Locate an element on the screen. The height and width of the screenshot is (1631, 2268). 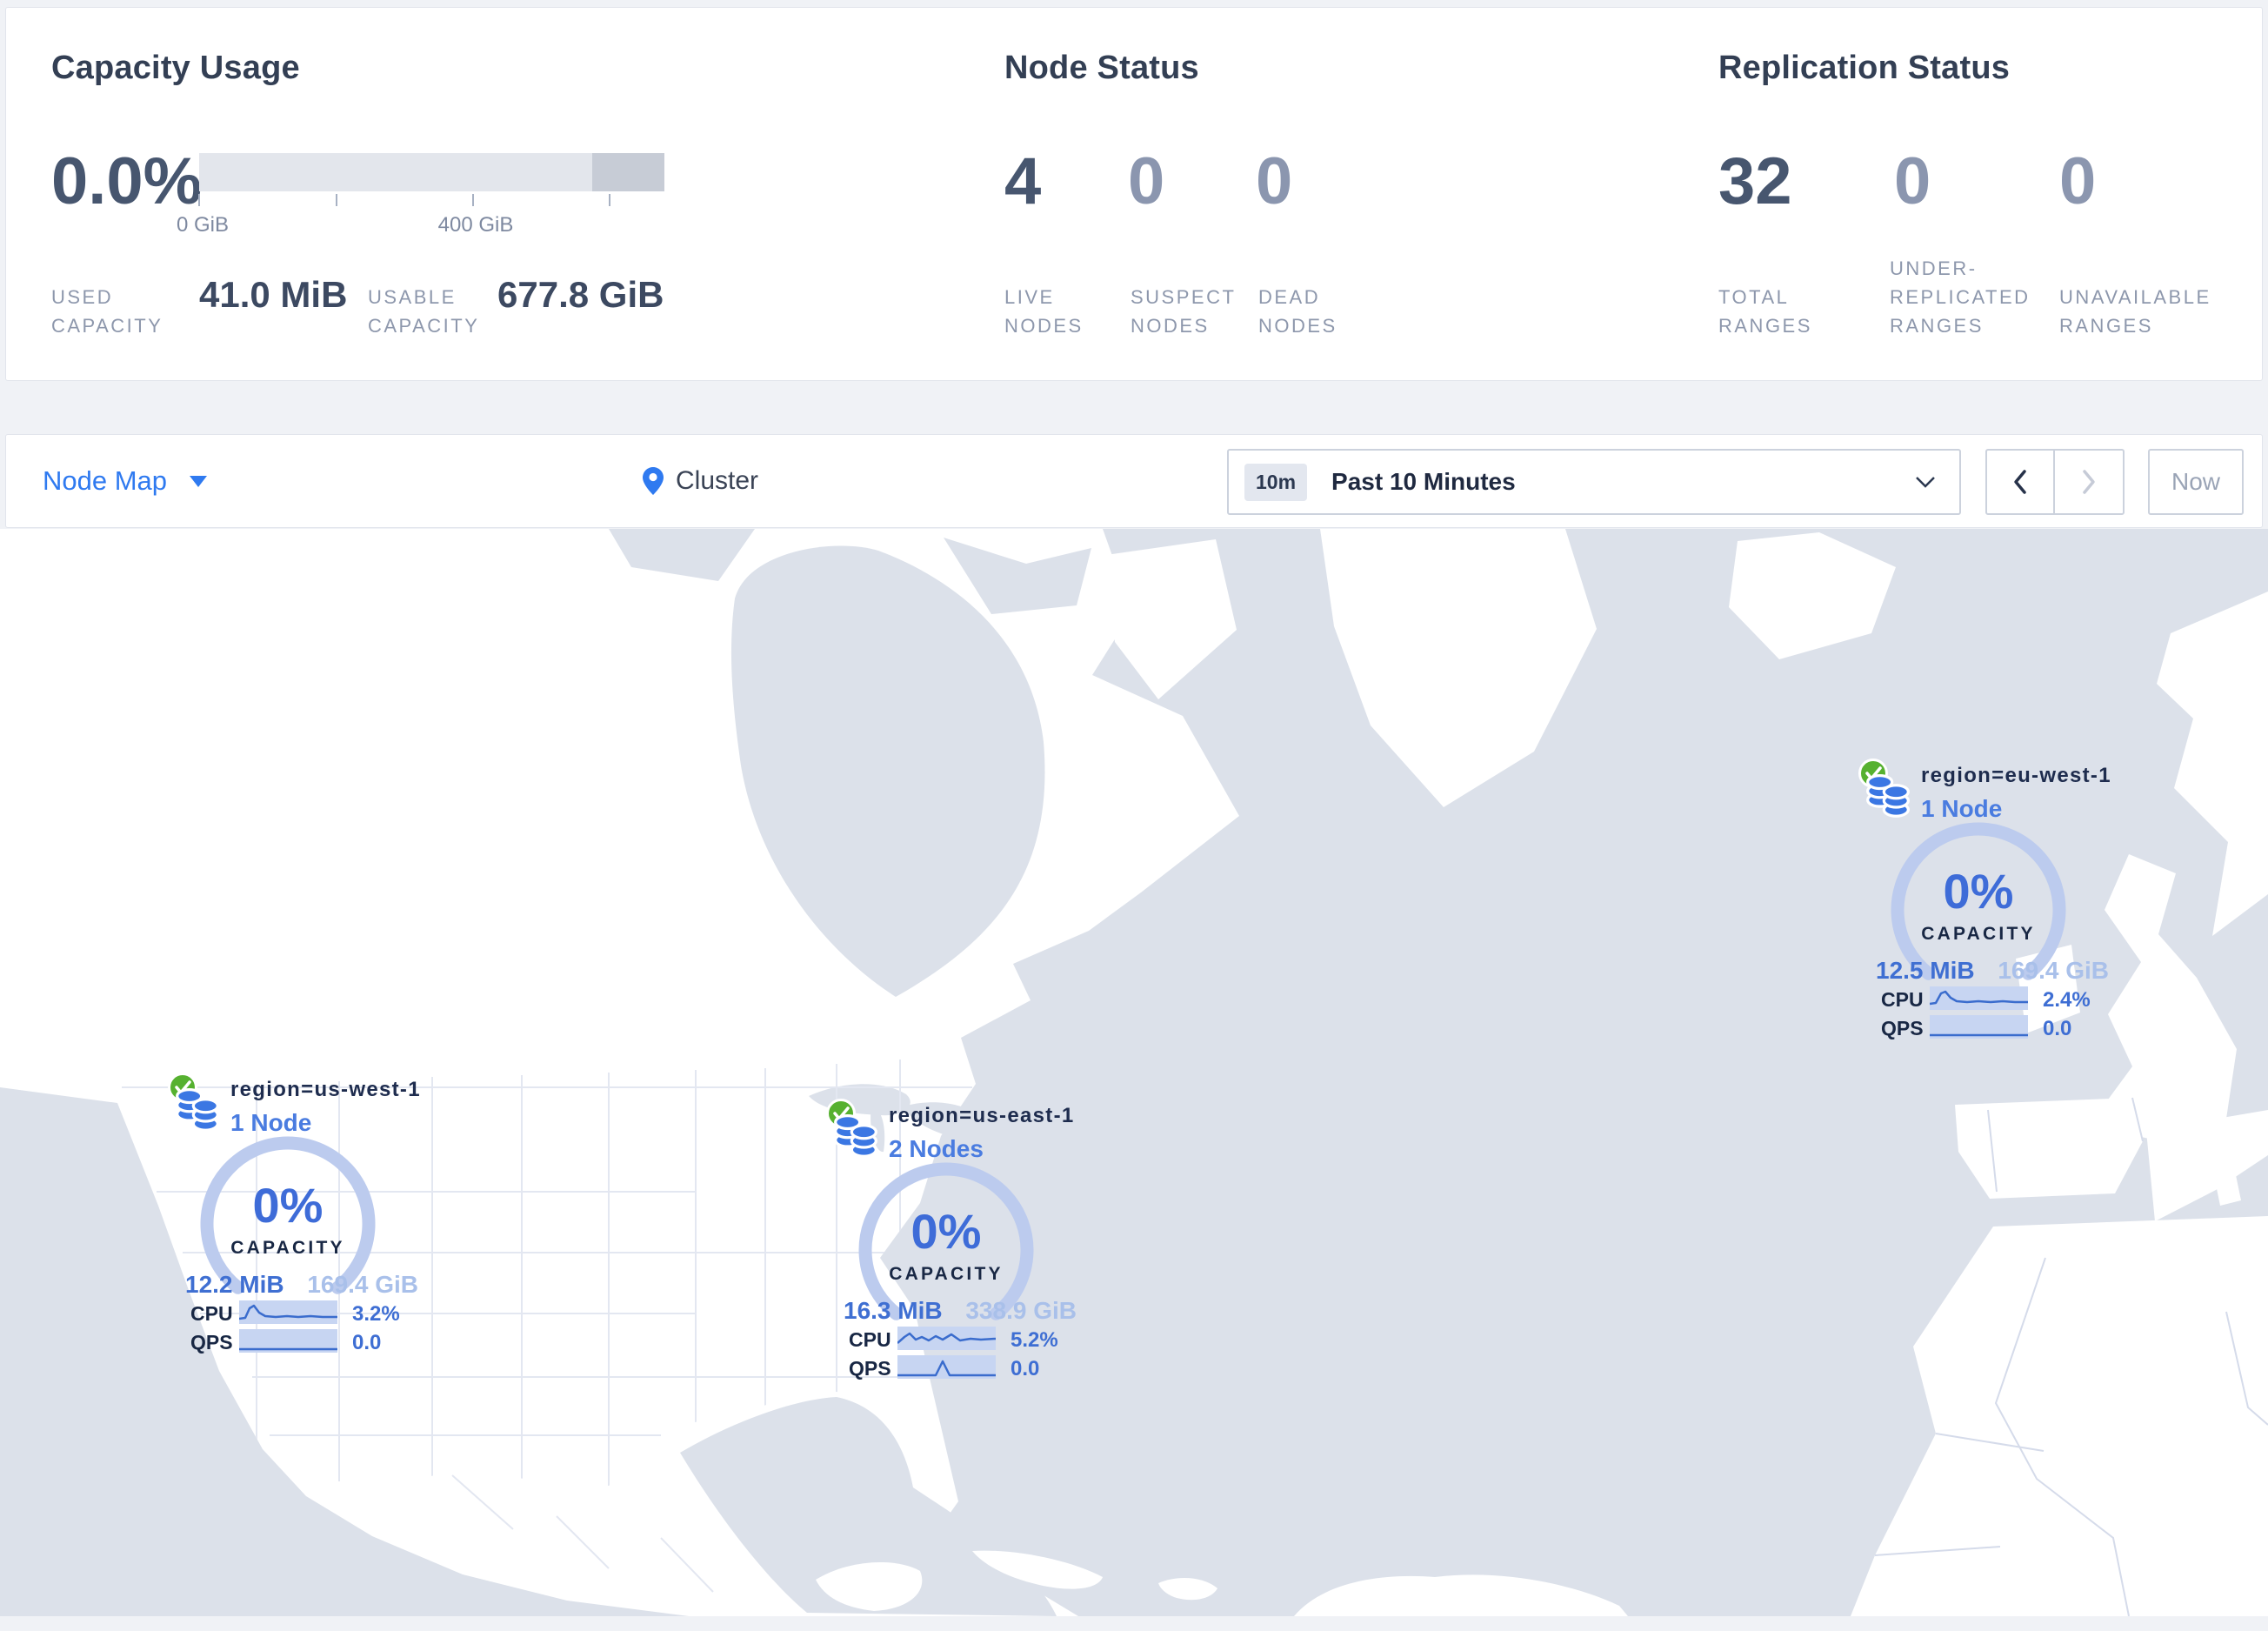
total-ranges-value: 32 is located at coordinates (1755, 181).